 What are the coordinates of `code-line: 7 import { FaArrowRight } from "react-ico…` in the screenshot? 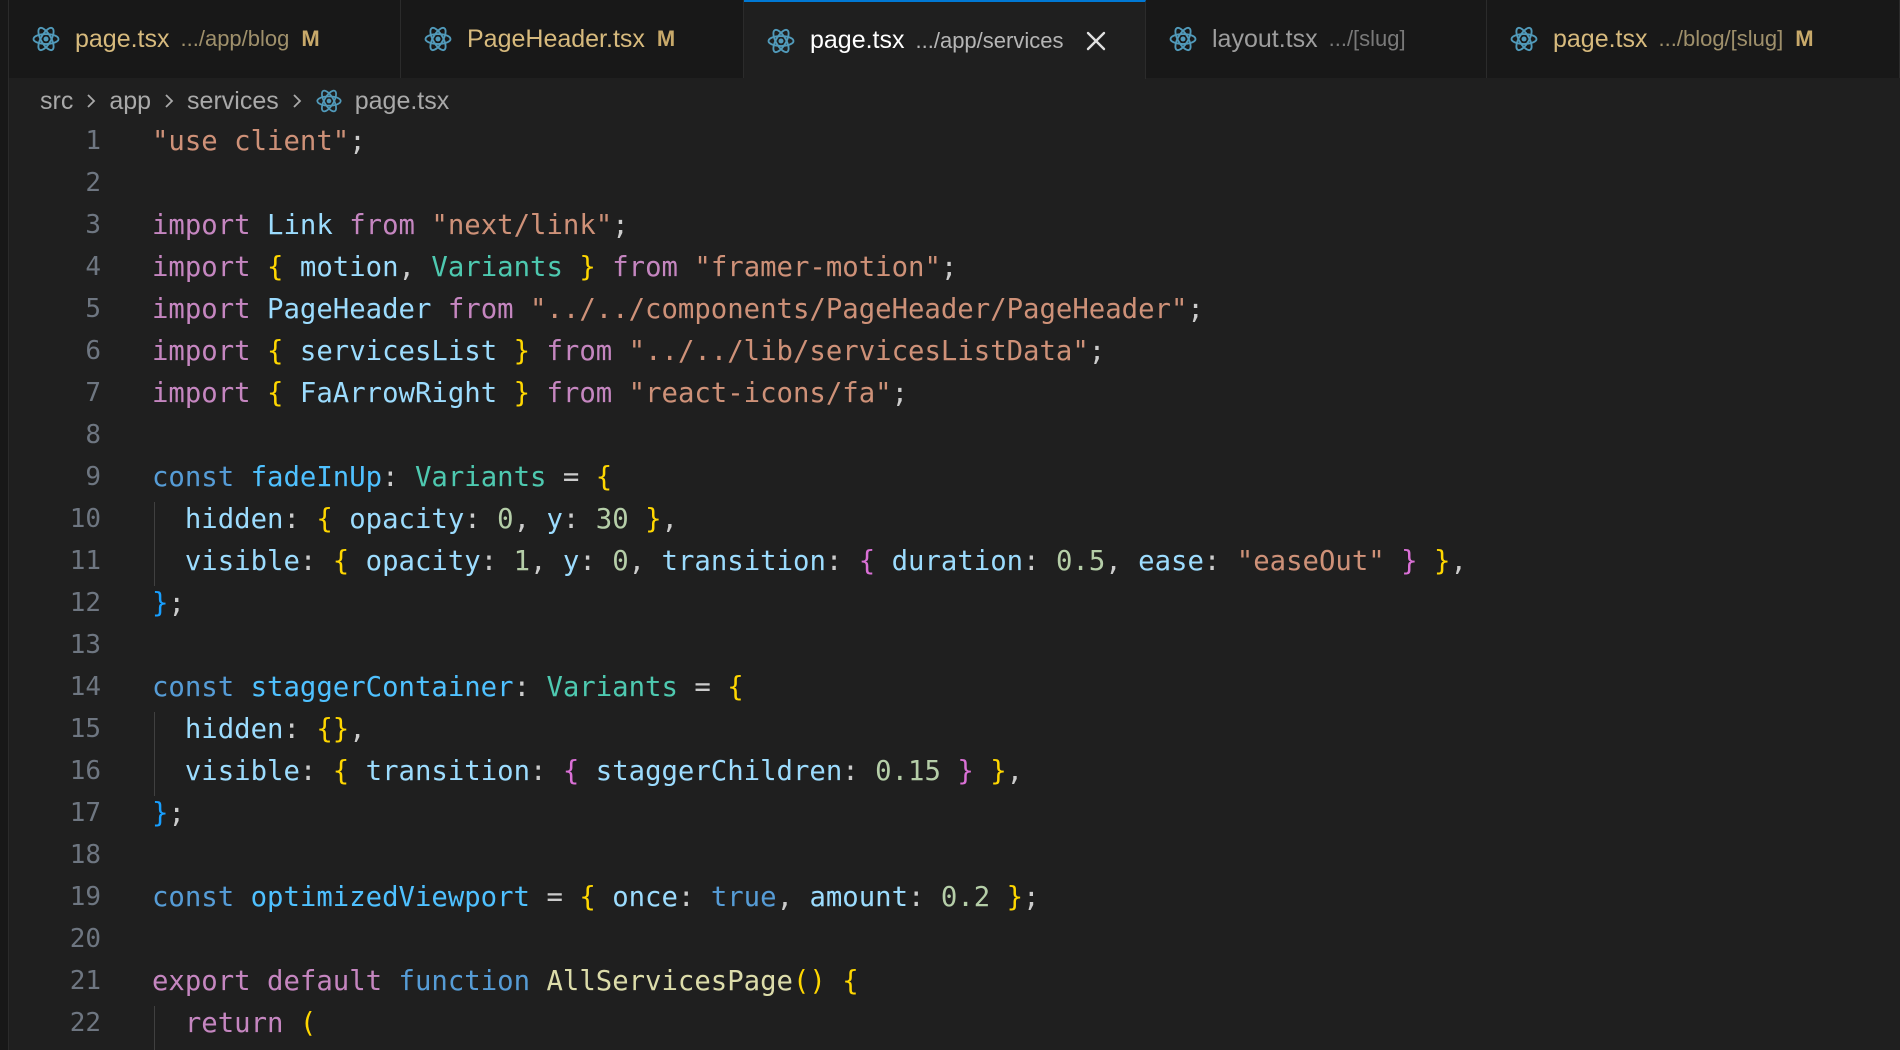 It's located at (954, 393).